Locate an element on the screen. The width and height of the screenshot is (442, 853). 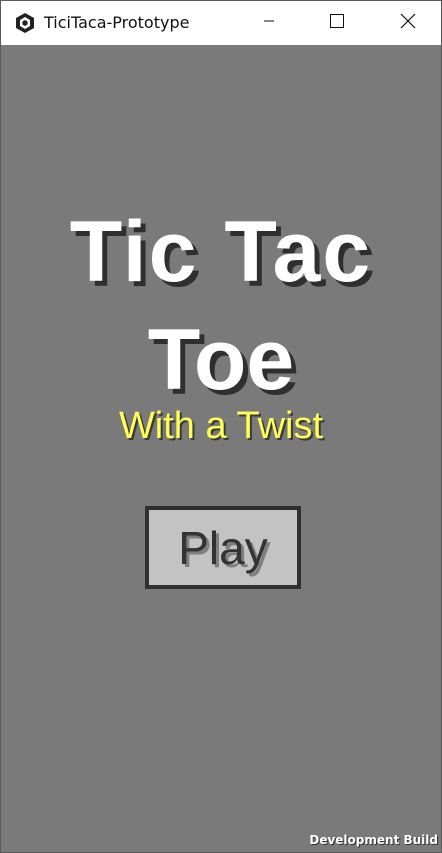
close-button is located at coordinates (408, 23).